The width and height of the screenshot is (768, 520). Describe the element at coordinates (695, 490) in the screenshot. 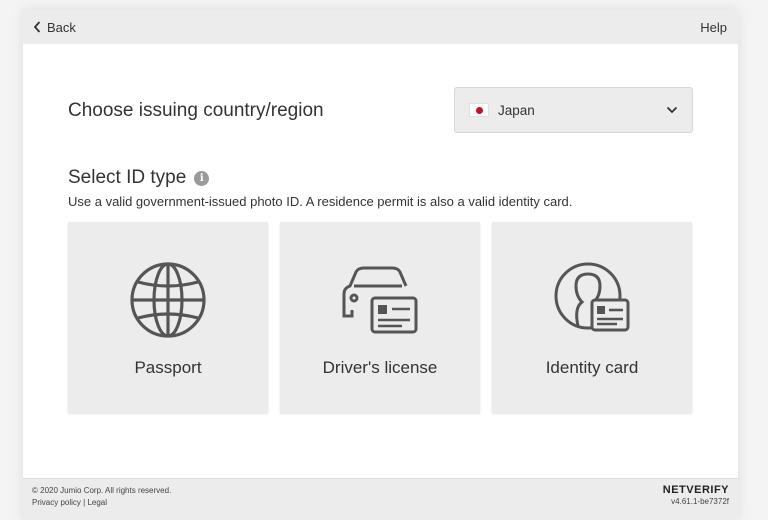

I see `brand-logo: NETVERIFY` at that location.